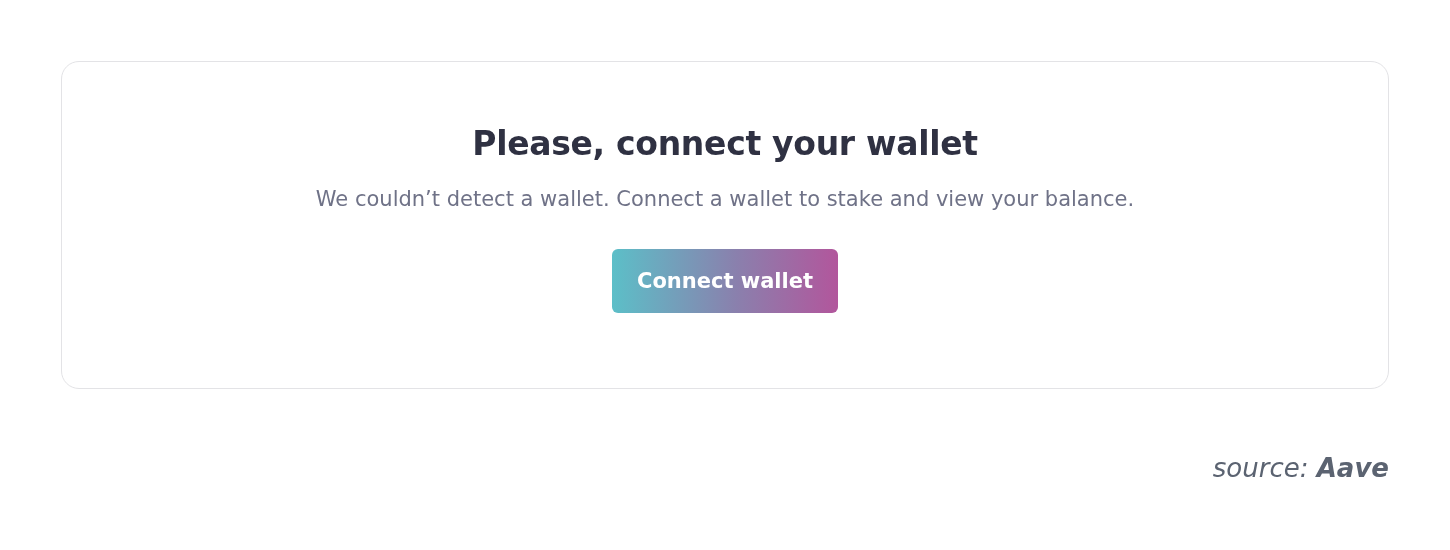 The width and height of the screenshot is (1450, 550). What do you see at coordinates (1300, 468) in the screenshot?
I see `source-caption: source: Aave` at bounding box center [1300, 468].